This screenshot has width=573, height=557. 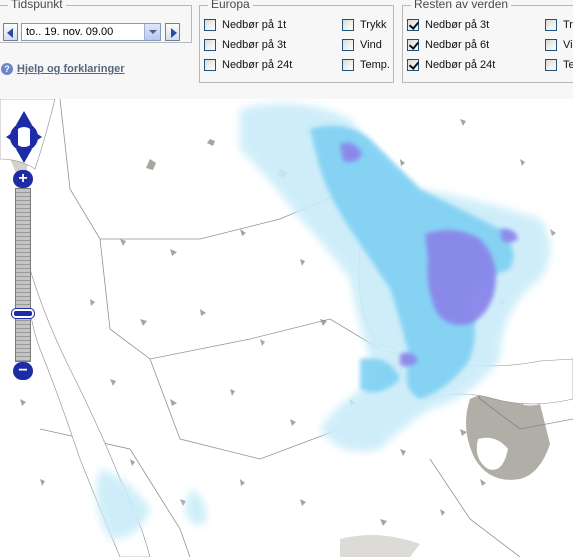 I want to click on zoom-control: + −, so click(x=23, y=275).